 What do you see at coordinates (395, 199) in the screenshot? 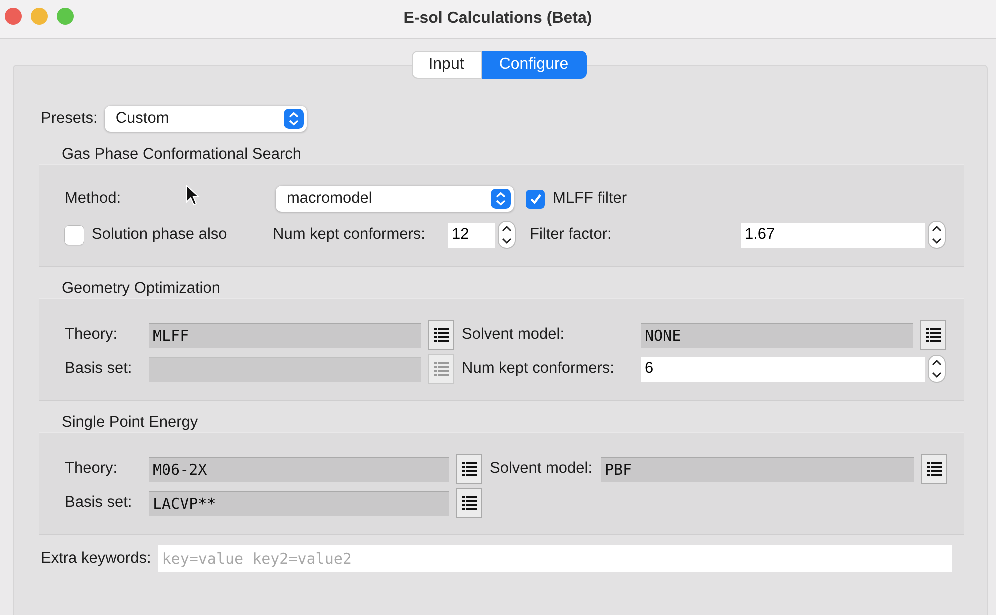
I see `dropdown: macromodel` at bounding box center [395, 199].